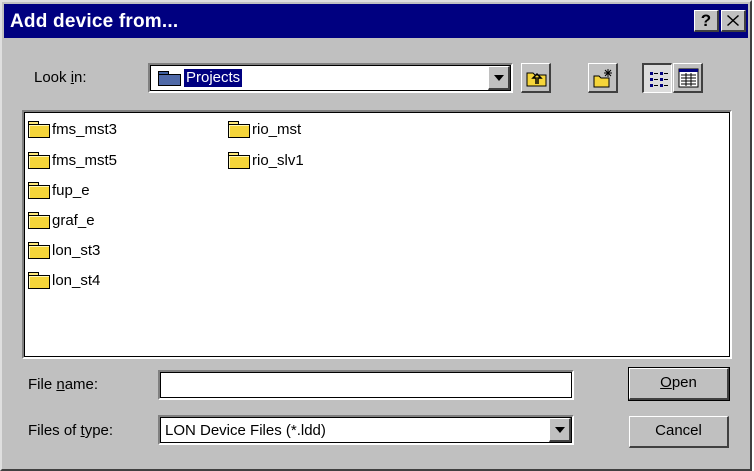 This screenshot has height=471, width=754. I want to click on close-icon, so click(733, 20).